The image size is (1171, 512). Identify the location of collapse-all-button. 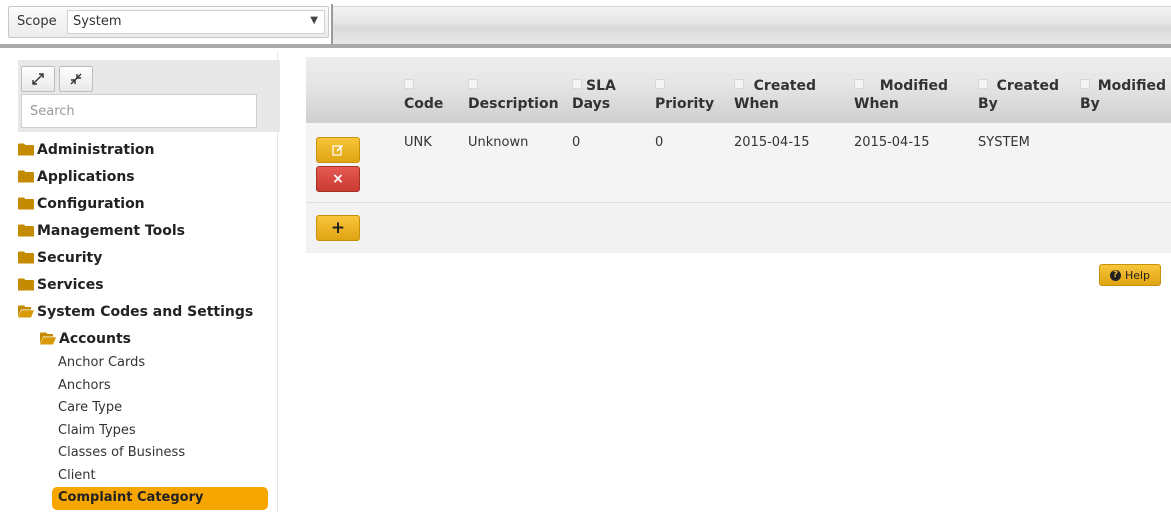
(76, 79).